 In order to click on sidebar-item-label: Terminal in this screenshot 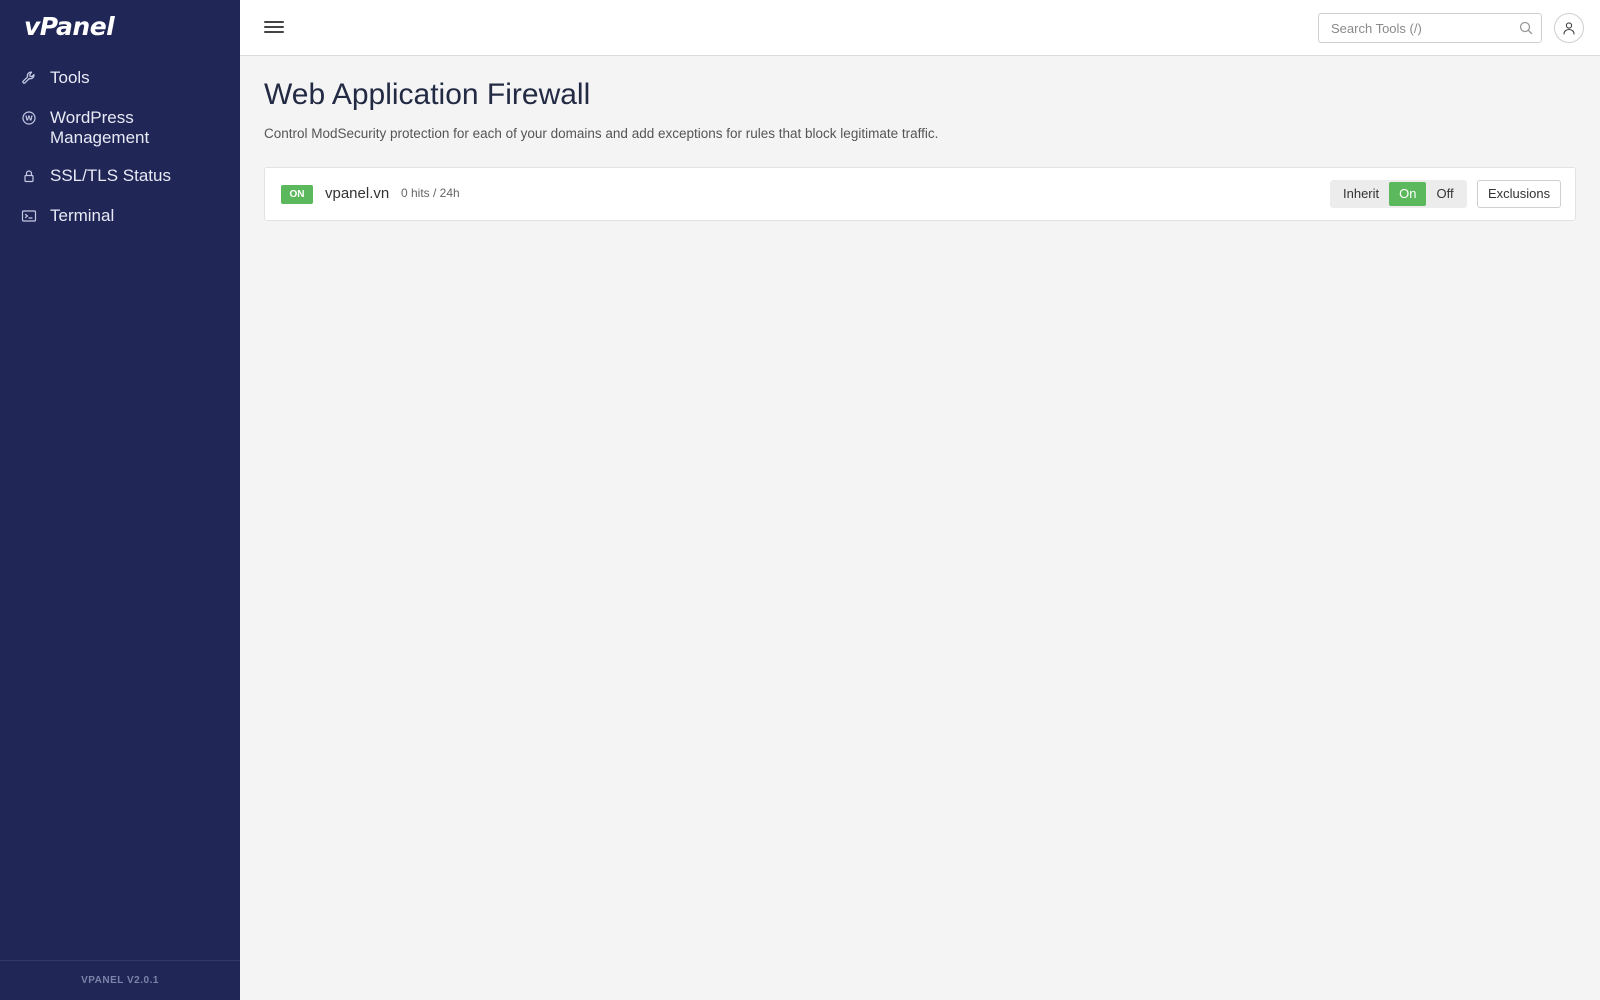, I will do `click(82, 215)`.